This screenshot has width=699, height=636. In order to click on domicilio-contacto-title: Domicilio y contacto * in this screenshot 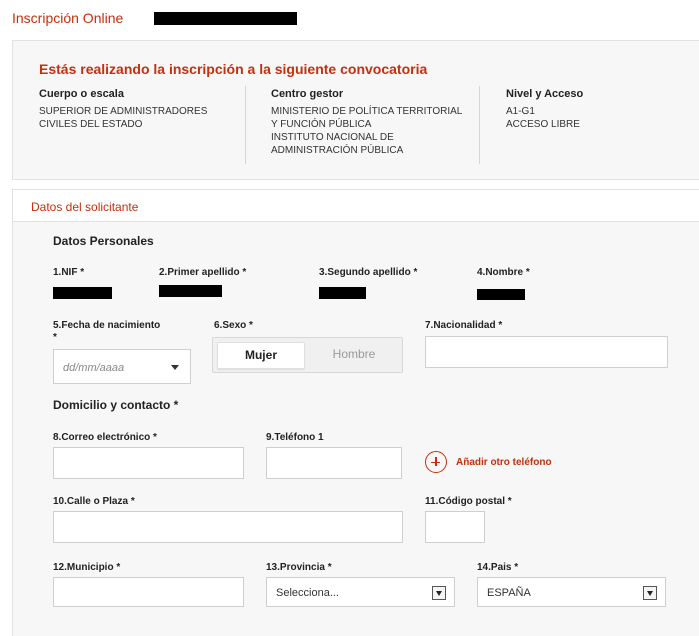, I will do `click(116, 405)`.